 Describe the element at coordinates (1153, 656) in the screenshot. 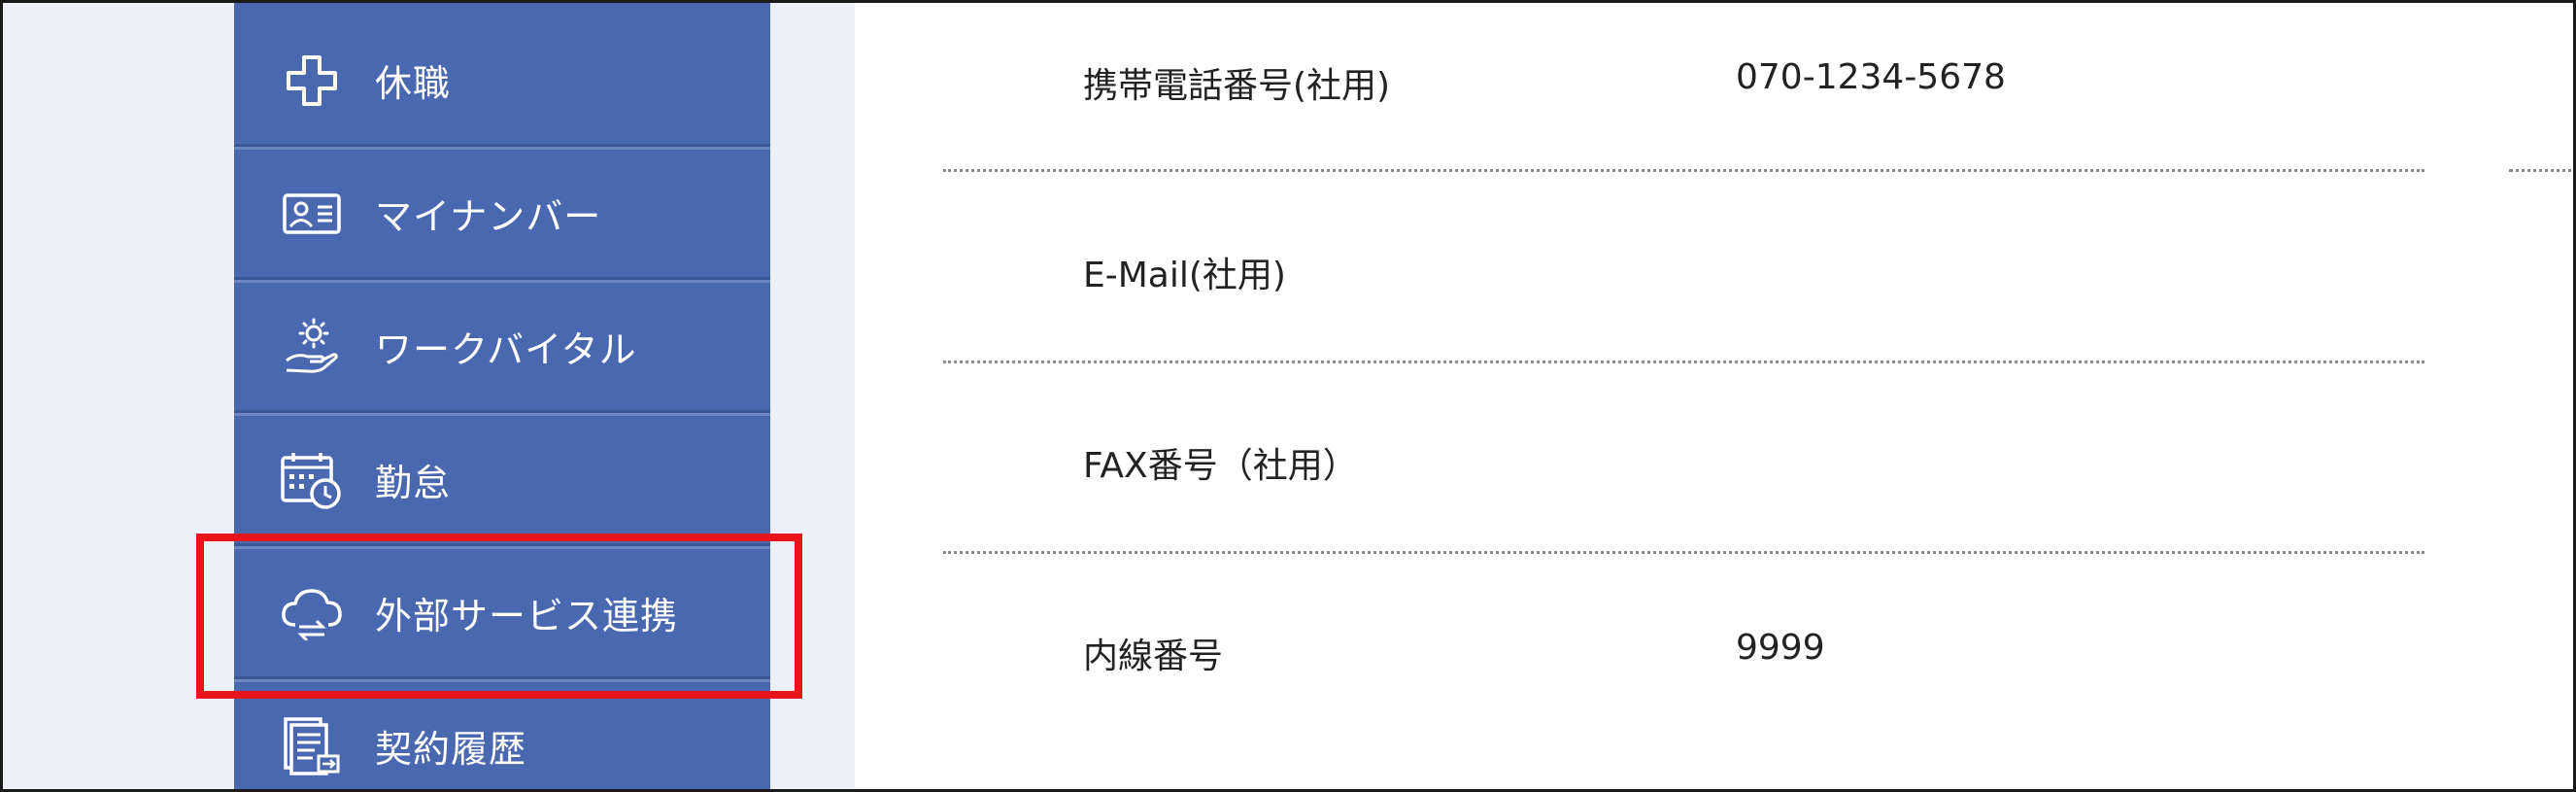

I see `field-label-extension: 内線番号` at that location.